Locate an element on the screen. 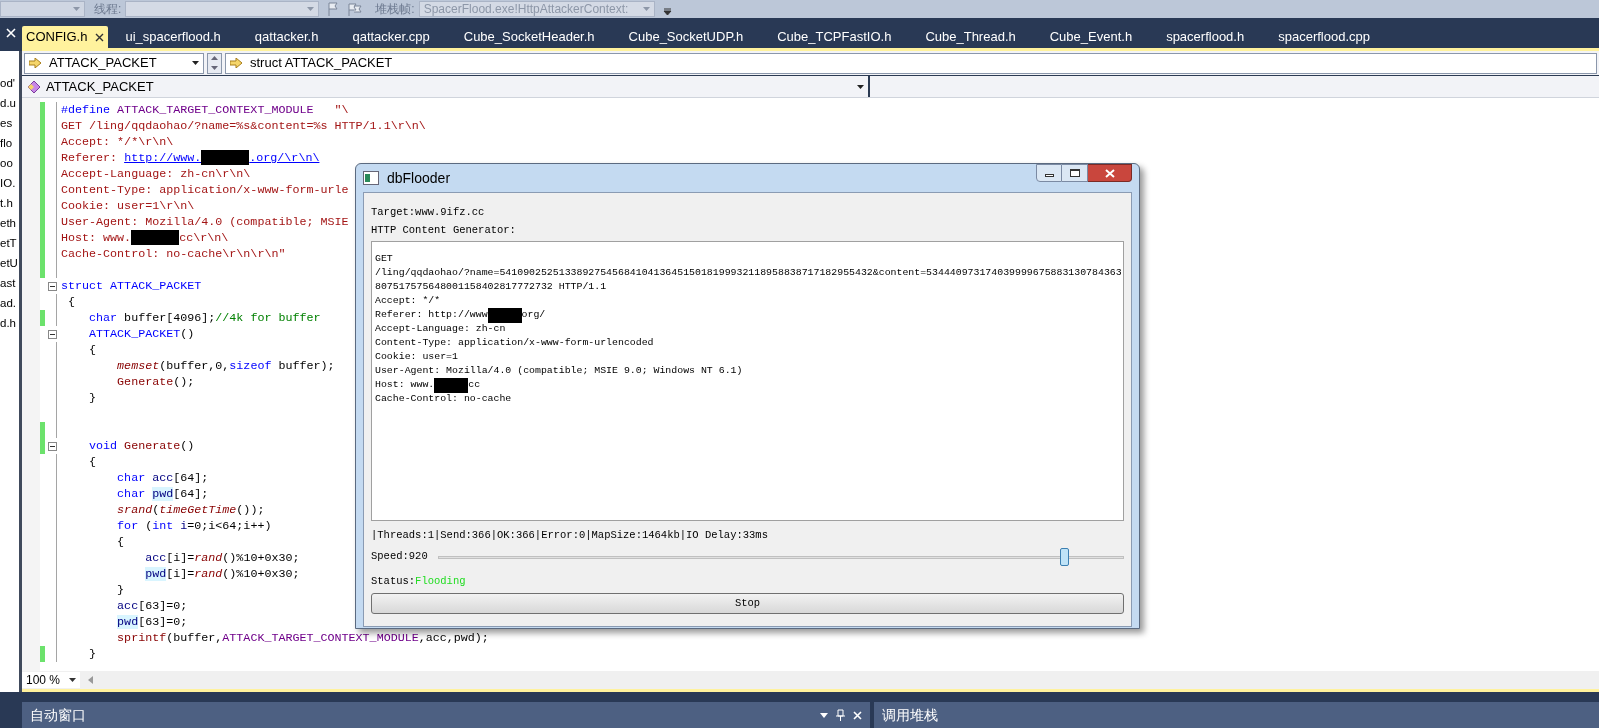 This screenshot has height=728, width=1599. file-tab: Cube_TCPFastIO.h is located at coordinates (834, 37).